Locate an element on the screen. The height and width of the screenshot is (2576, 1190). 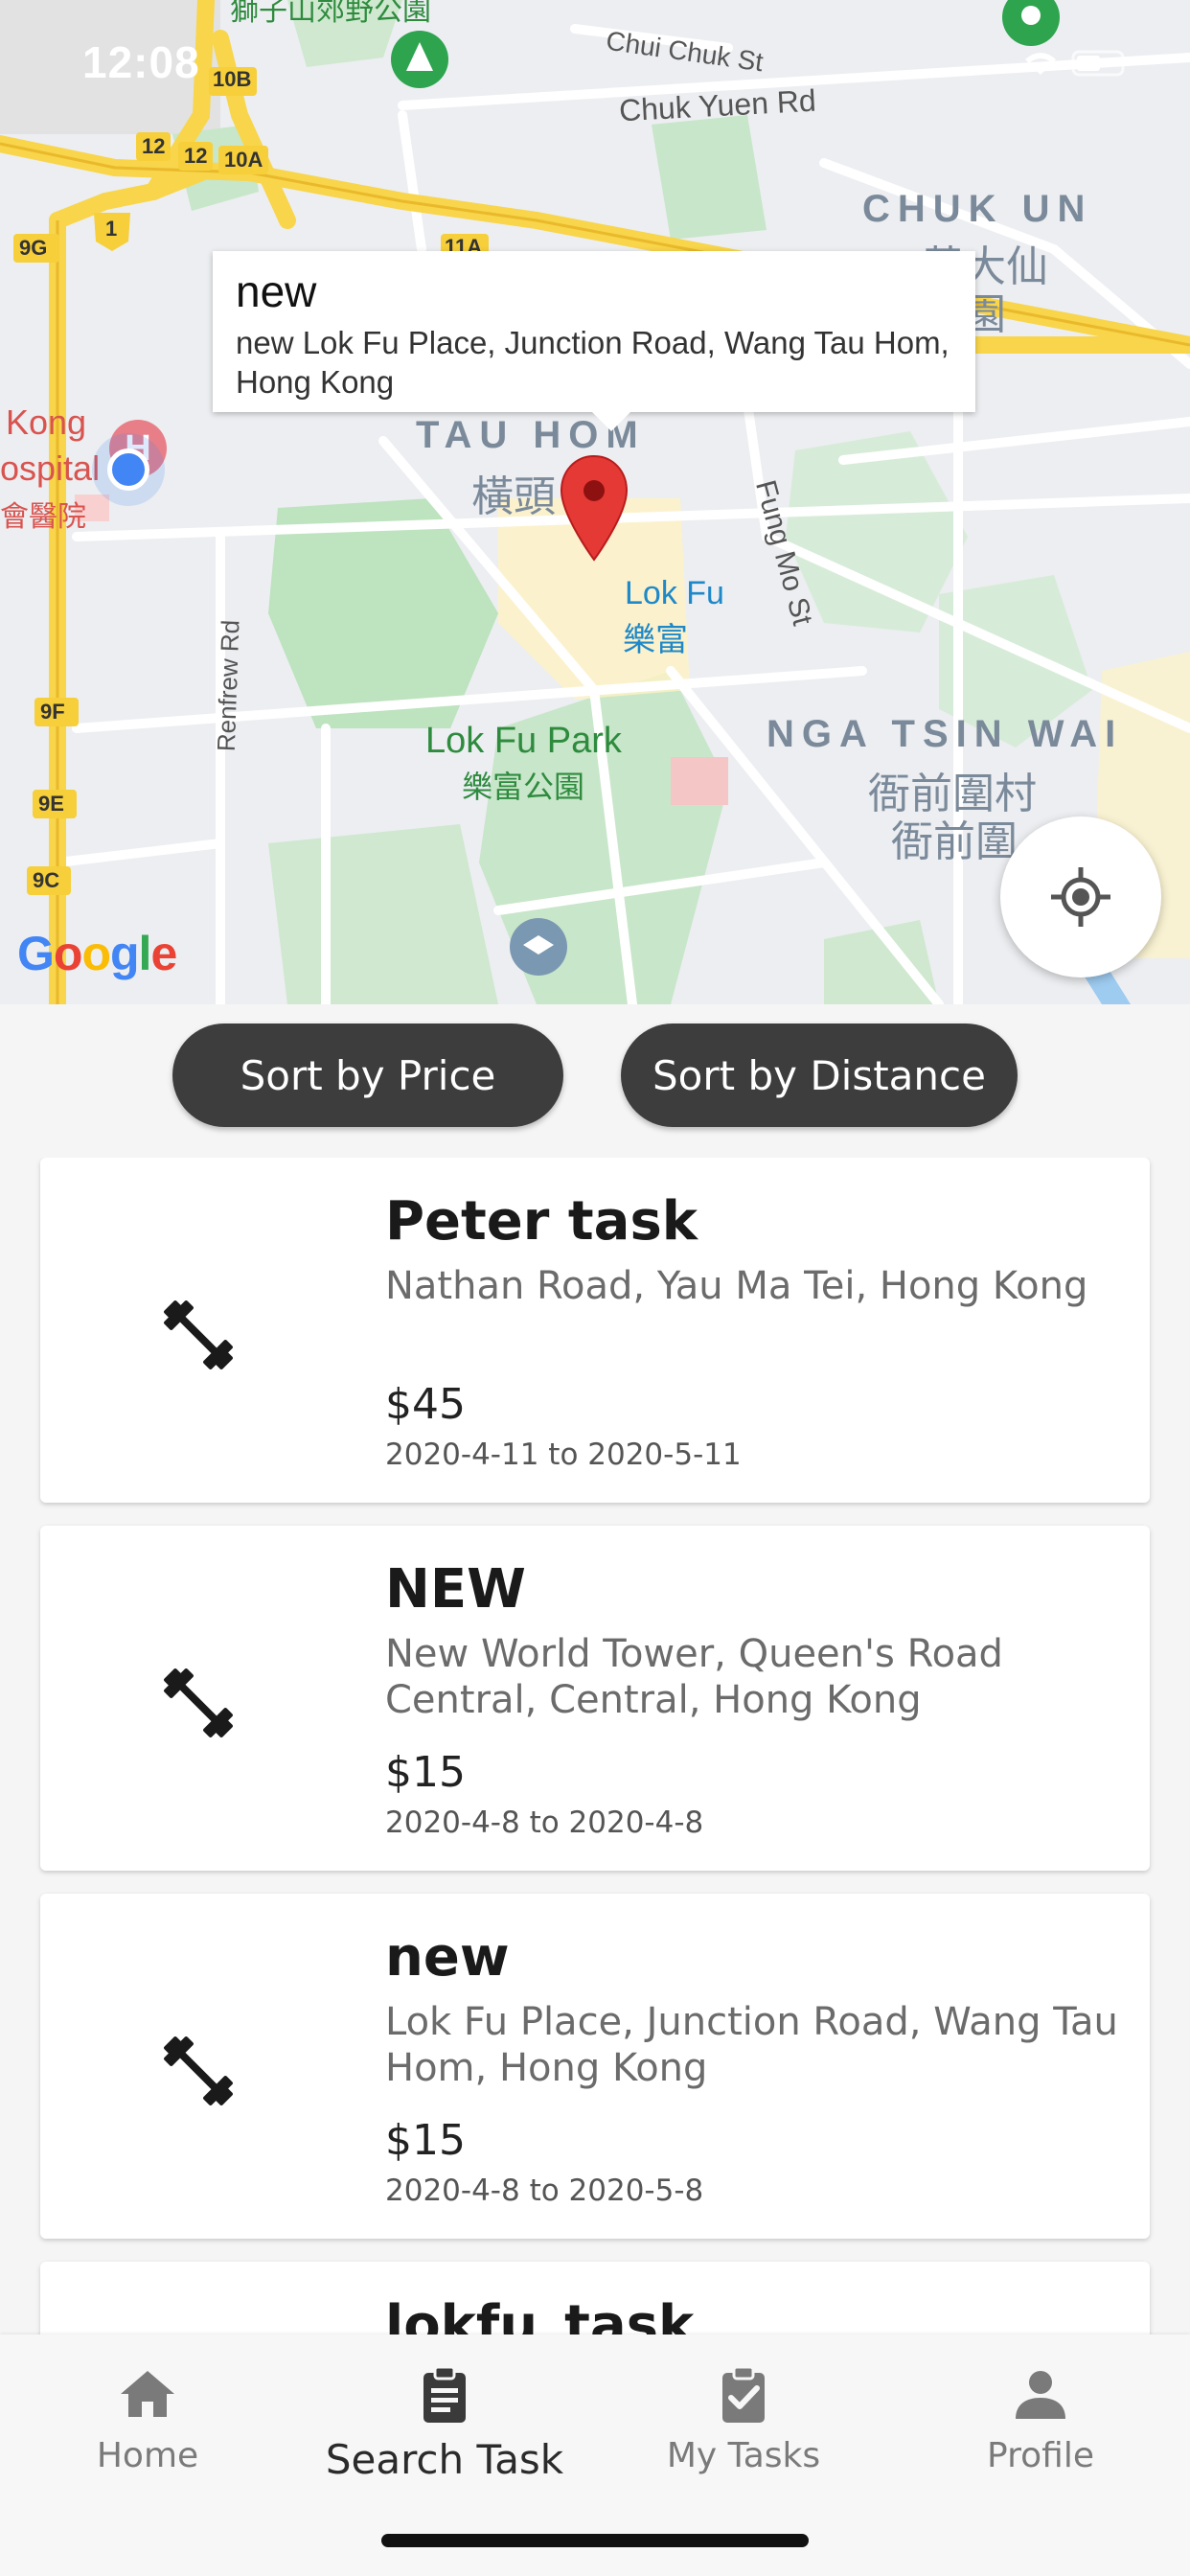
map-label-lok-fu-park-cjk: 樂富公園 is located at coordinates (524, 787).